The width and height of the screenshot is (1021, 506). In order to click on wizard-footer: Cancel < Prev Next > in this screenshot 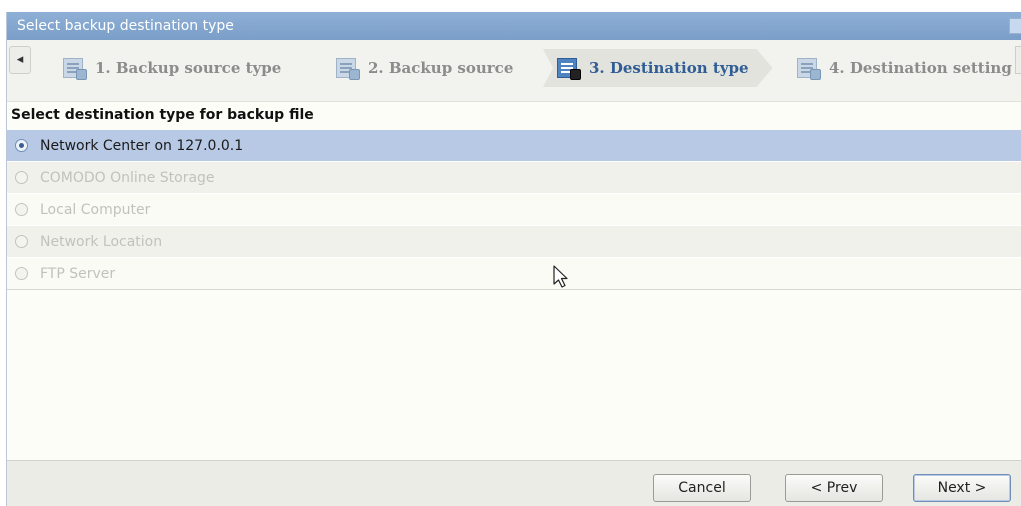, I will do `click(514, 483)`.